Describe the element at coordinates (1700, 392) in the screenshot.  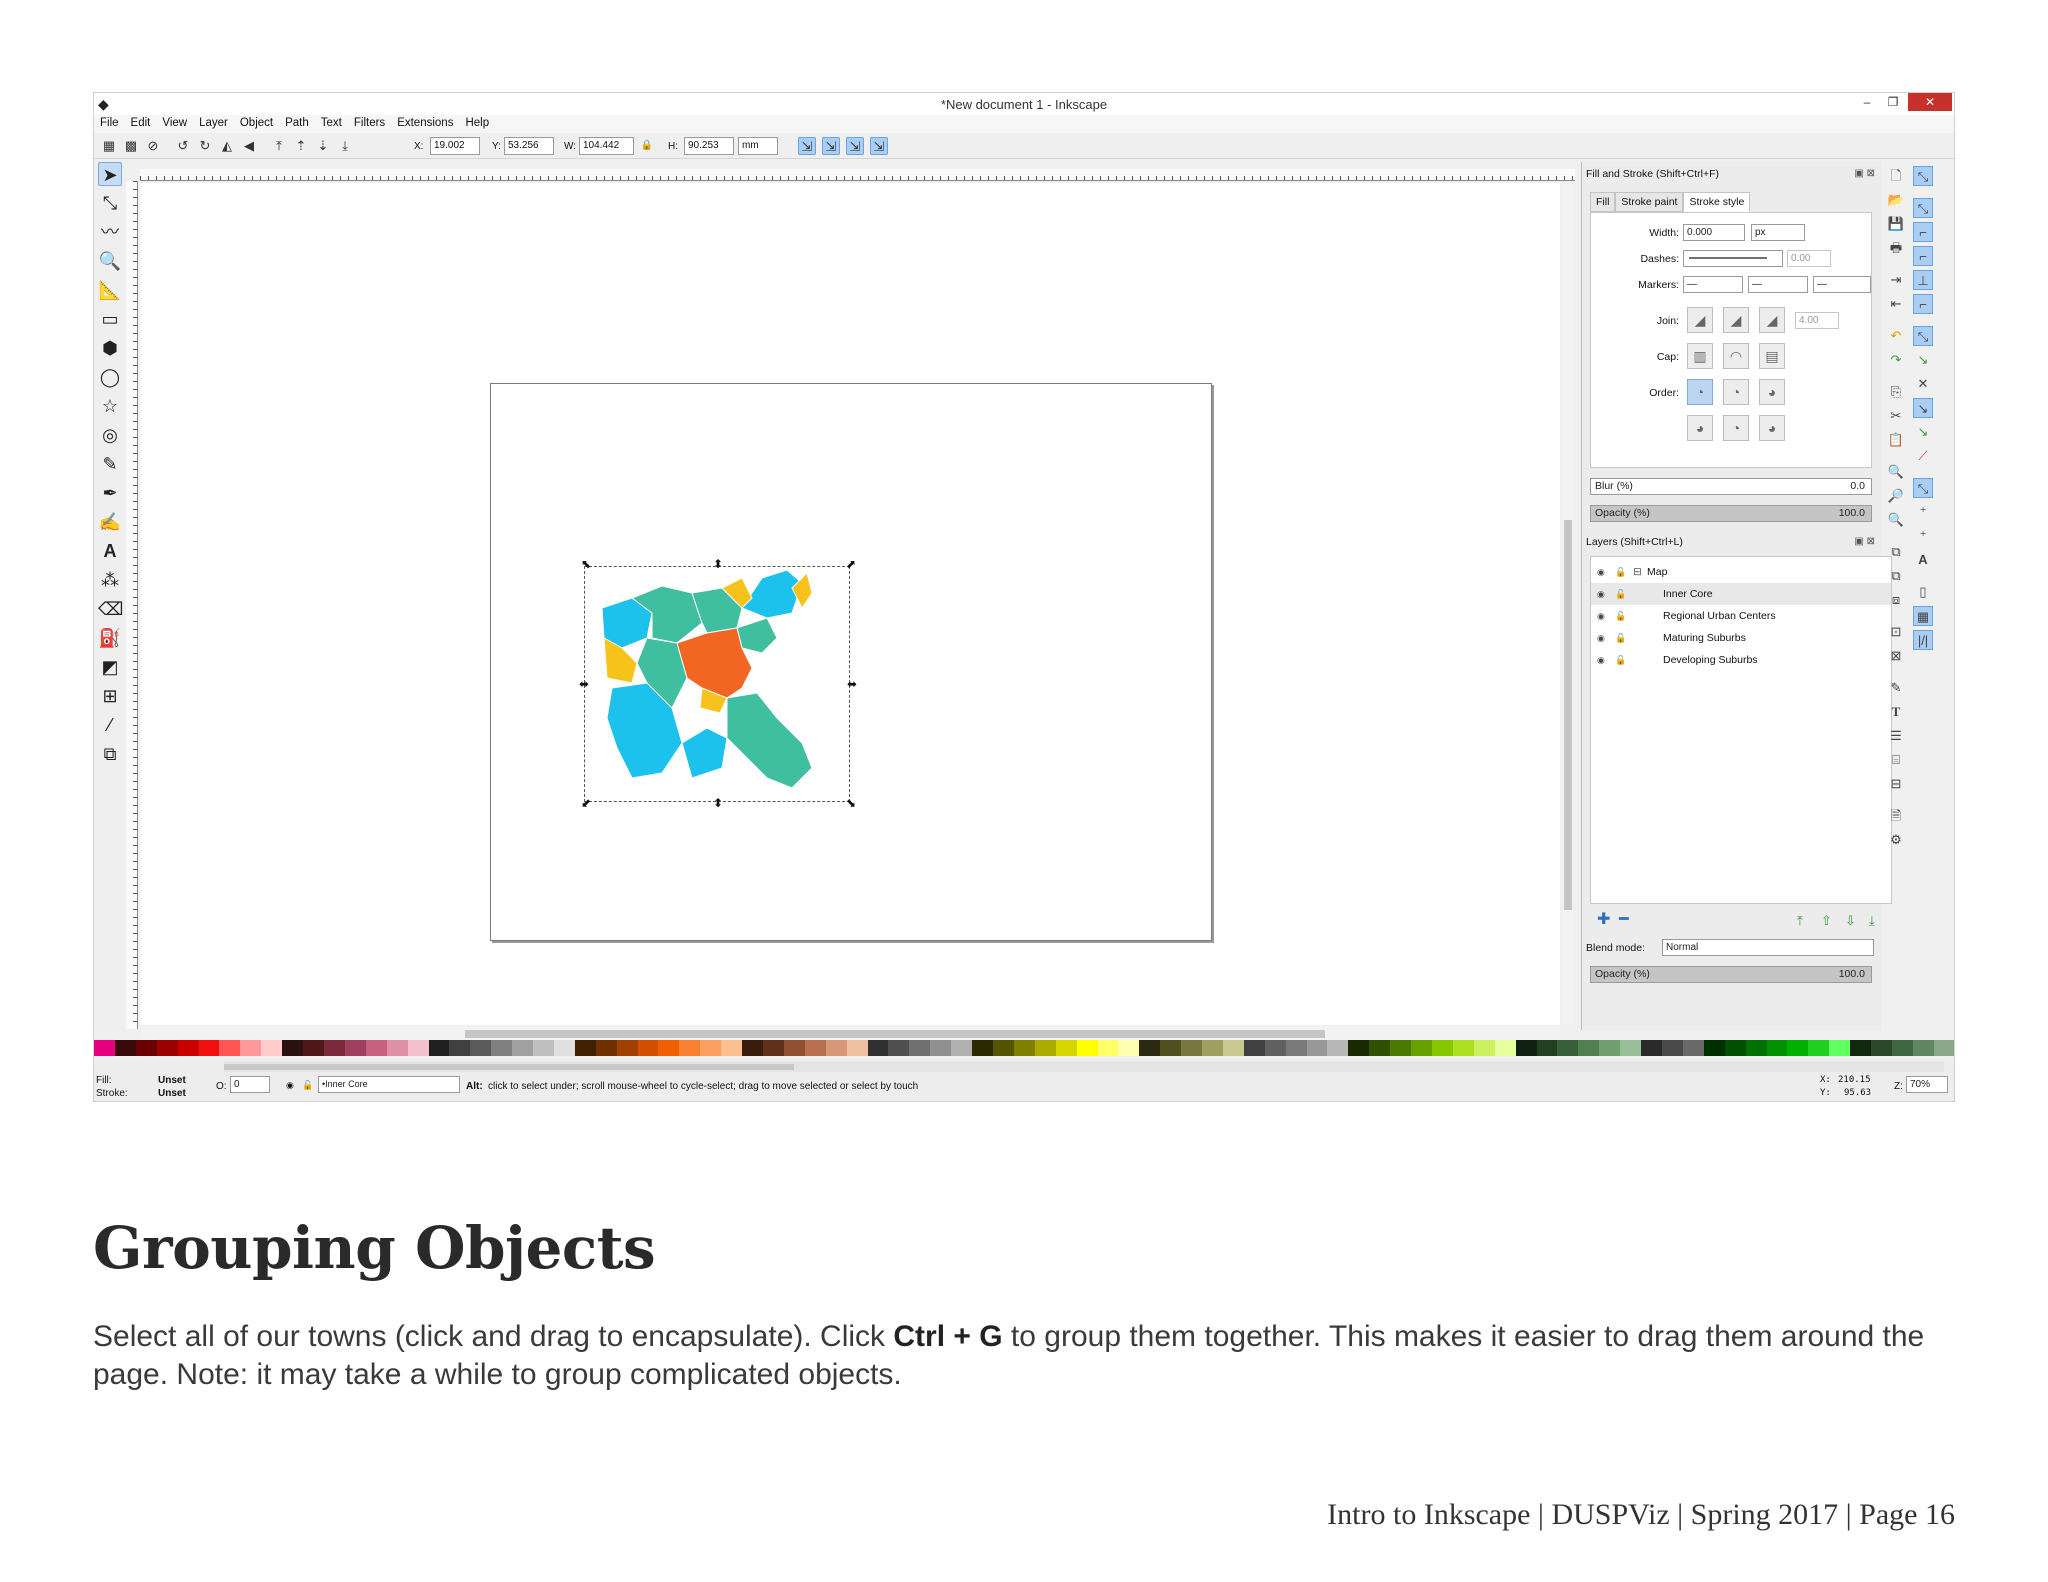
I see `order-fill-stroke-markers-icon: ◔` at that location.